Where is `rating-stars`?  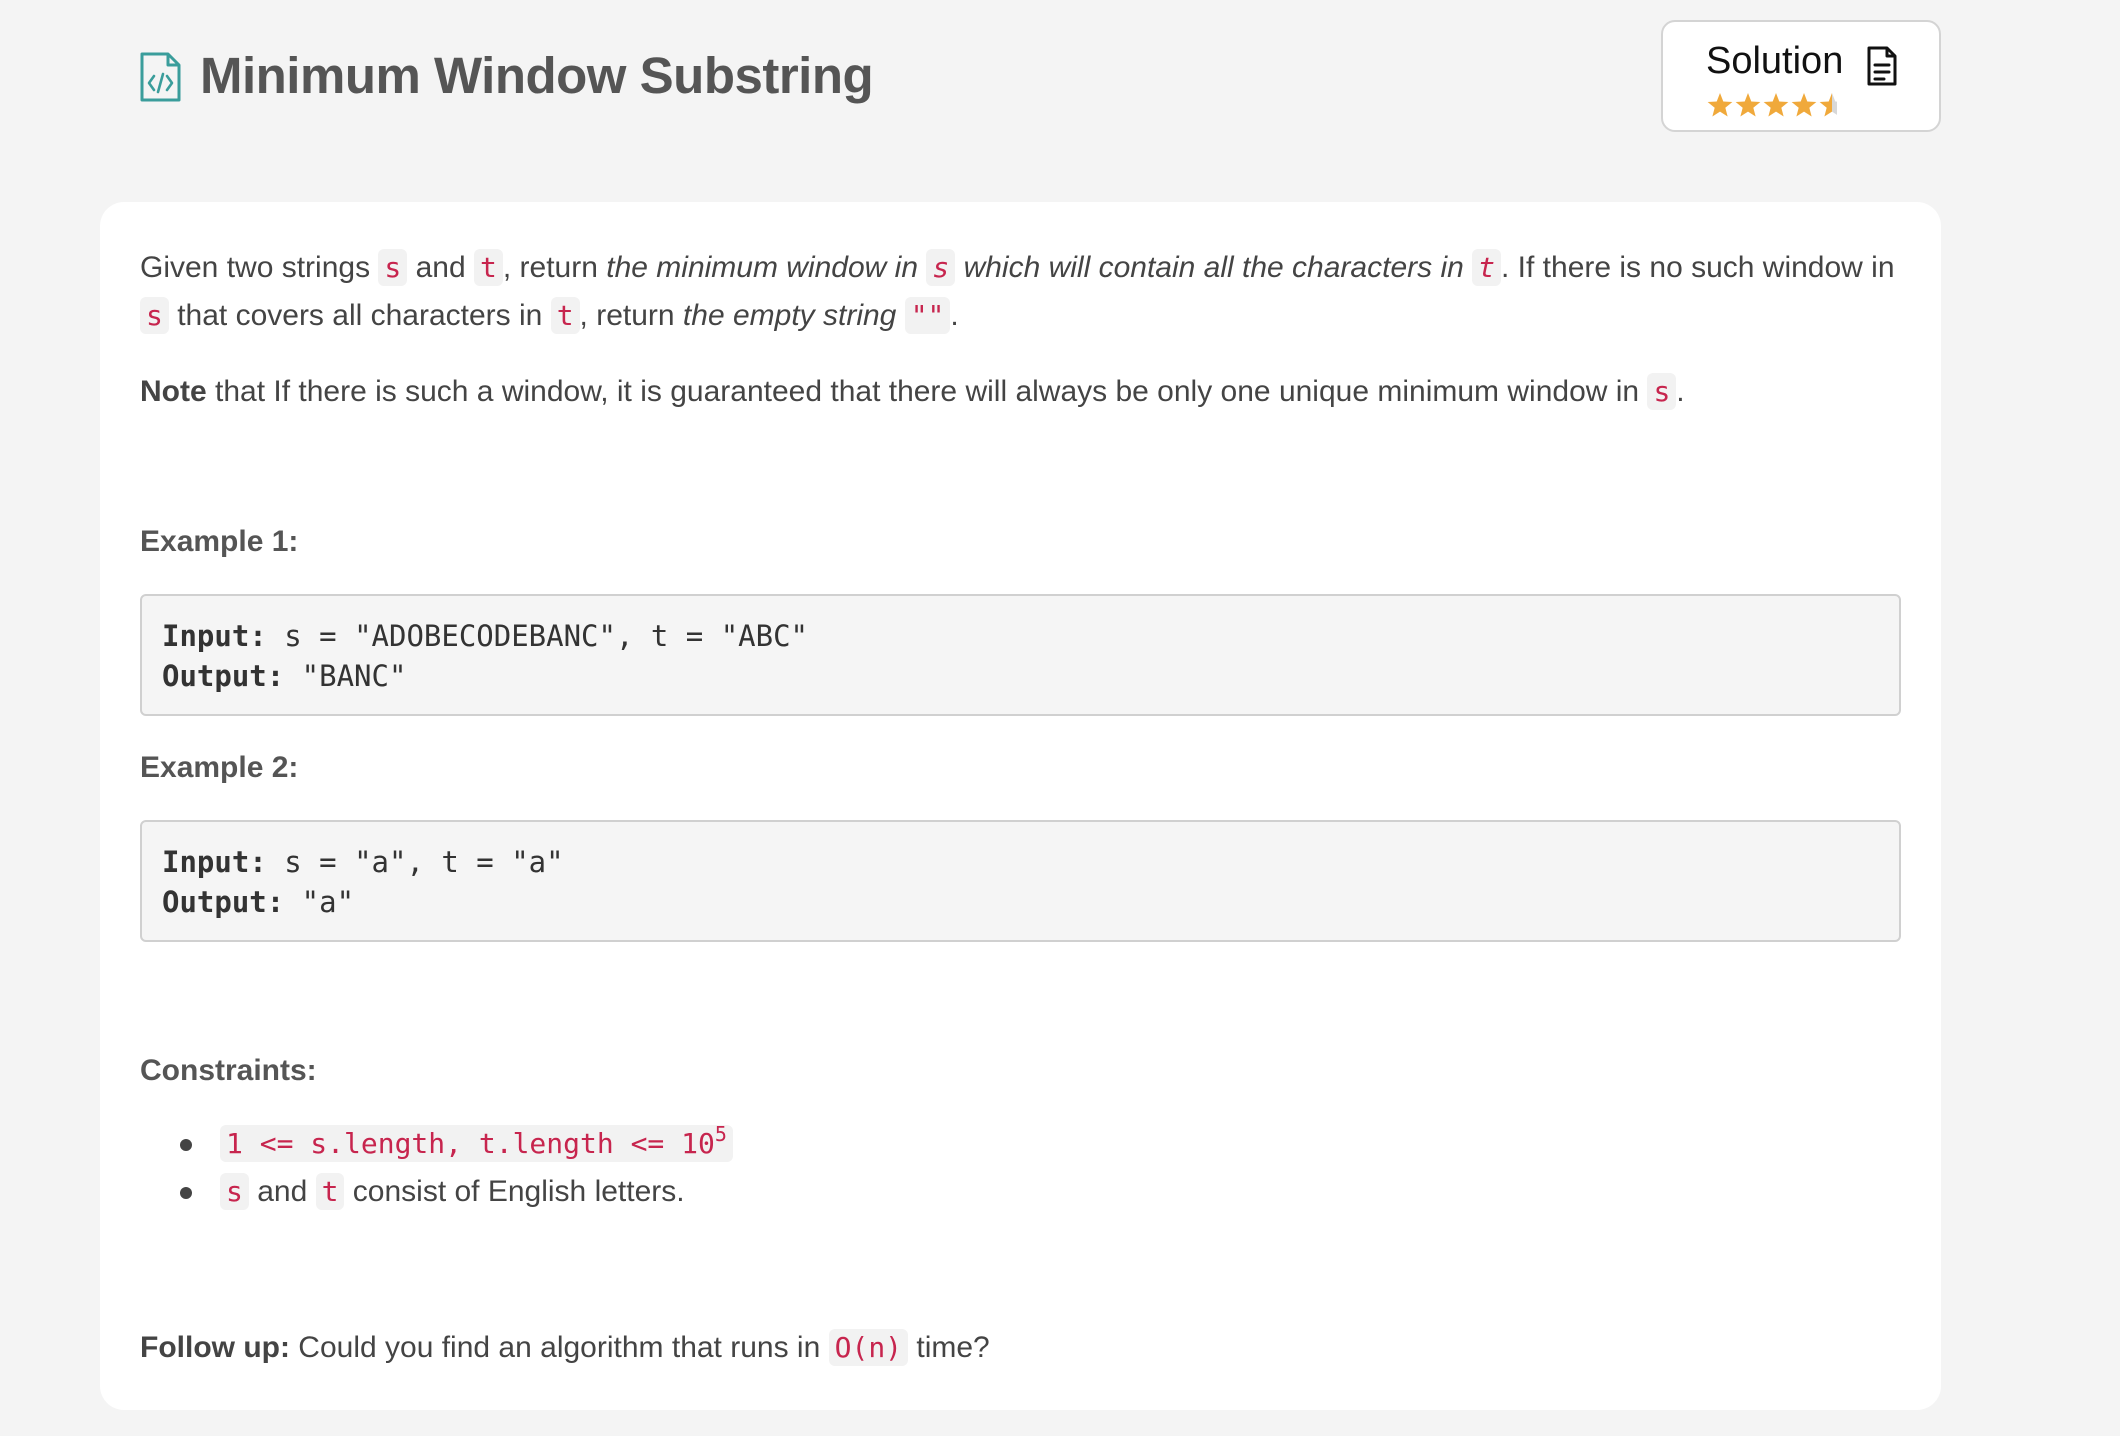 rating-stars is located at coordinates (1772, 105).